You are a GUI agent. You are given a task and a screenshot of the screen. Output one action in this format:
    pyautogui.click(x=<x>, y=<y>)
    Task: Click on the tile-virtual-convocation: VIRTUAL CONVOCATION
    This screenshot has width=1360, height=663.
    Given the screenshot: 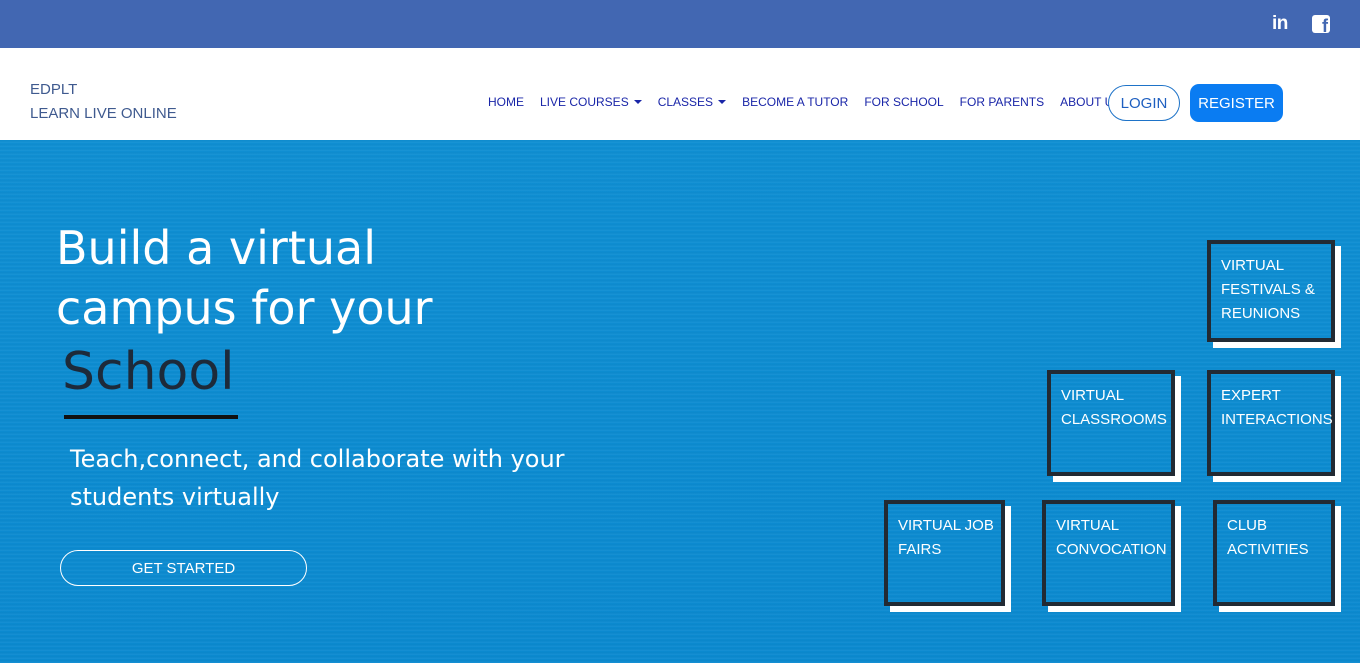 What is the action you would take?
    pyautogui.click(x=1108, y=553)
    